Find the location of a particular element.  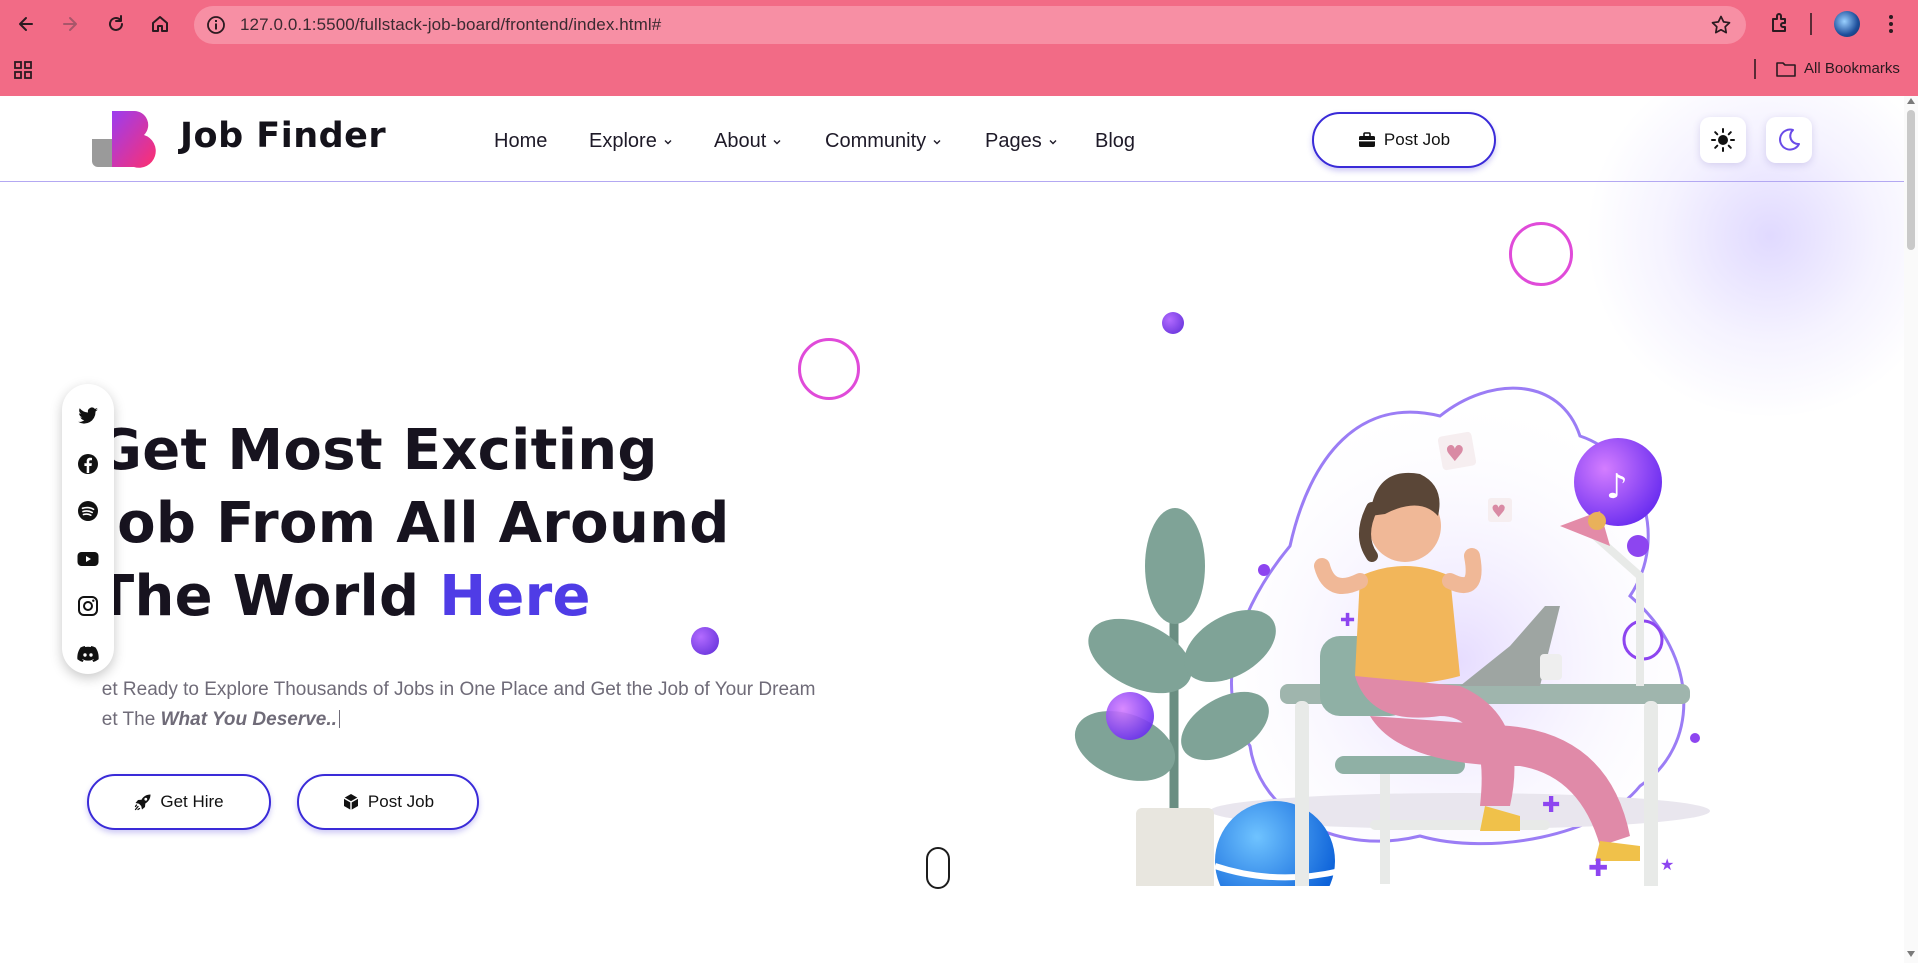

nav-about: About is located at coordinates (748, 141).